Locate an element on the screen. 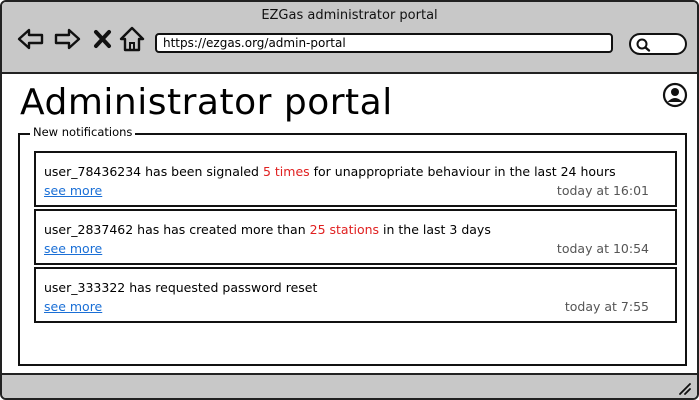  notification-highlight: 5 times is located at coordinates (286, 171).